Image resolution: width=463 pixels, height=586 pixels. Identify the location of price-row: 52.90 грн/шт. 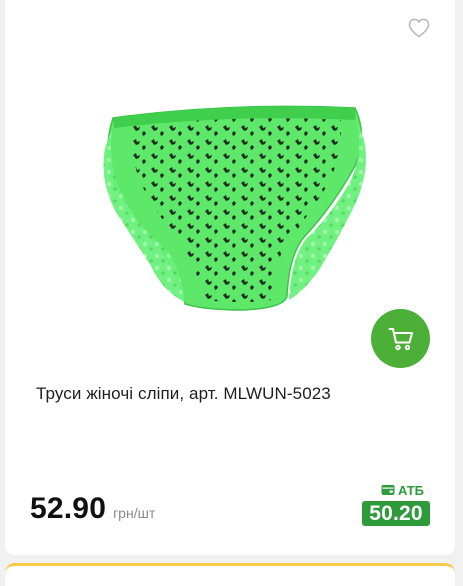
(92, 509).